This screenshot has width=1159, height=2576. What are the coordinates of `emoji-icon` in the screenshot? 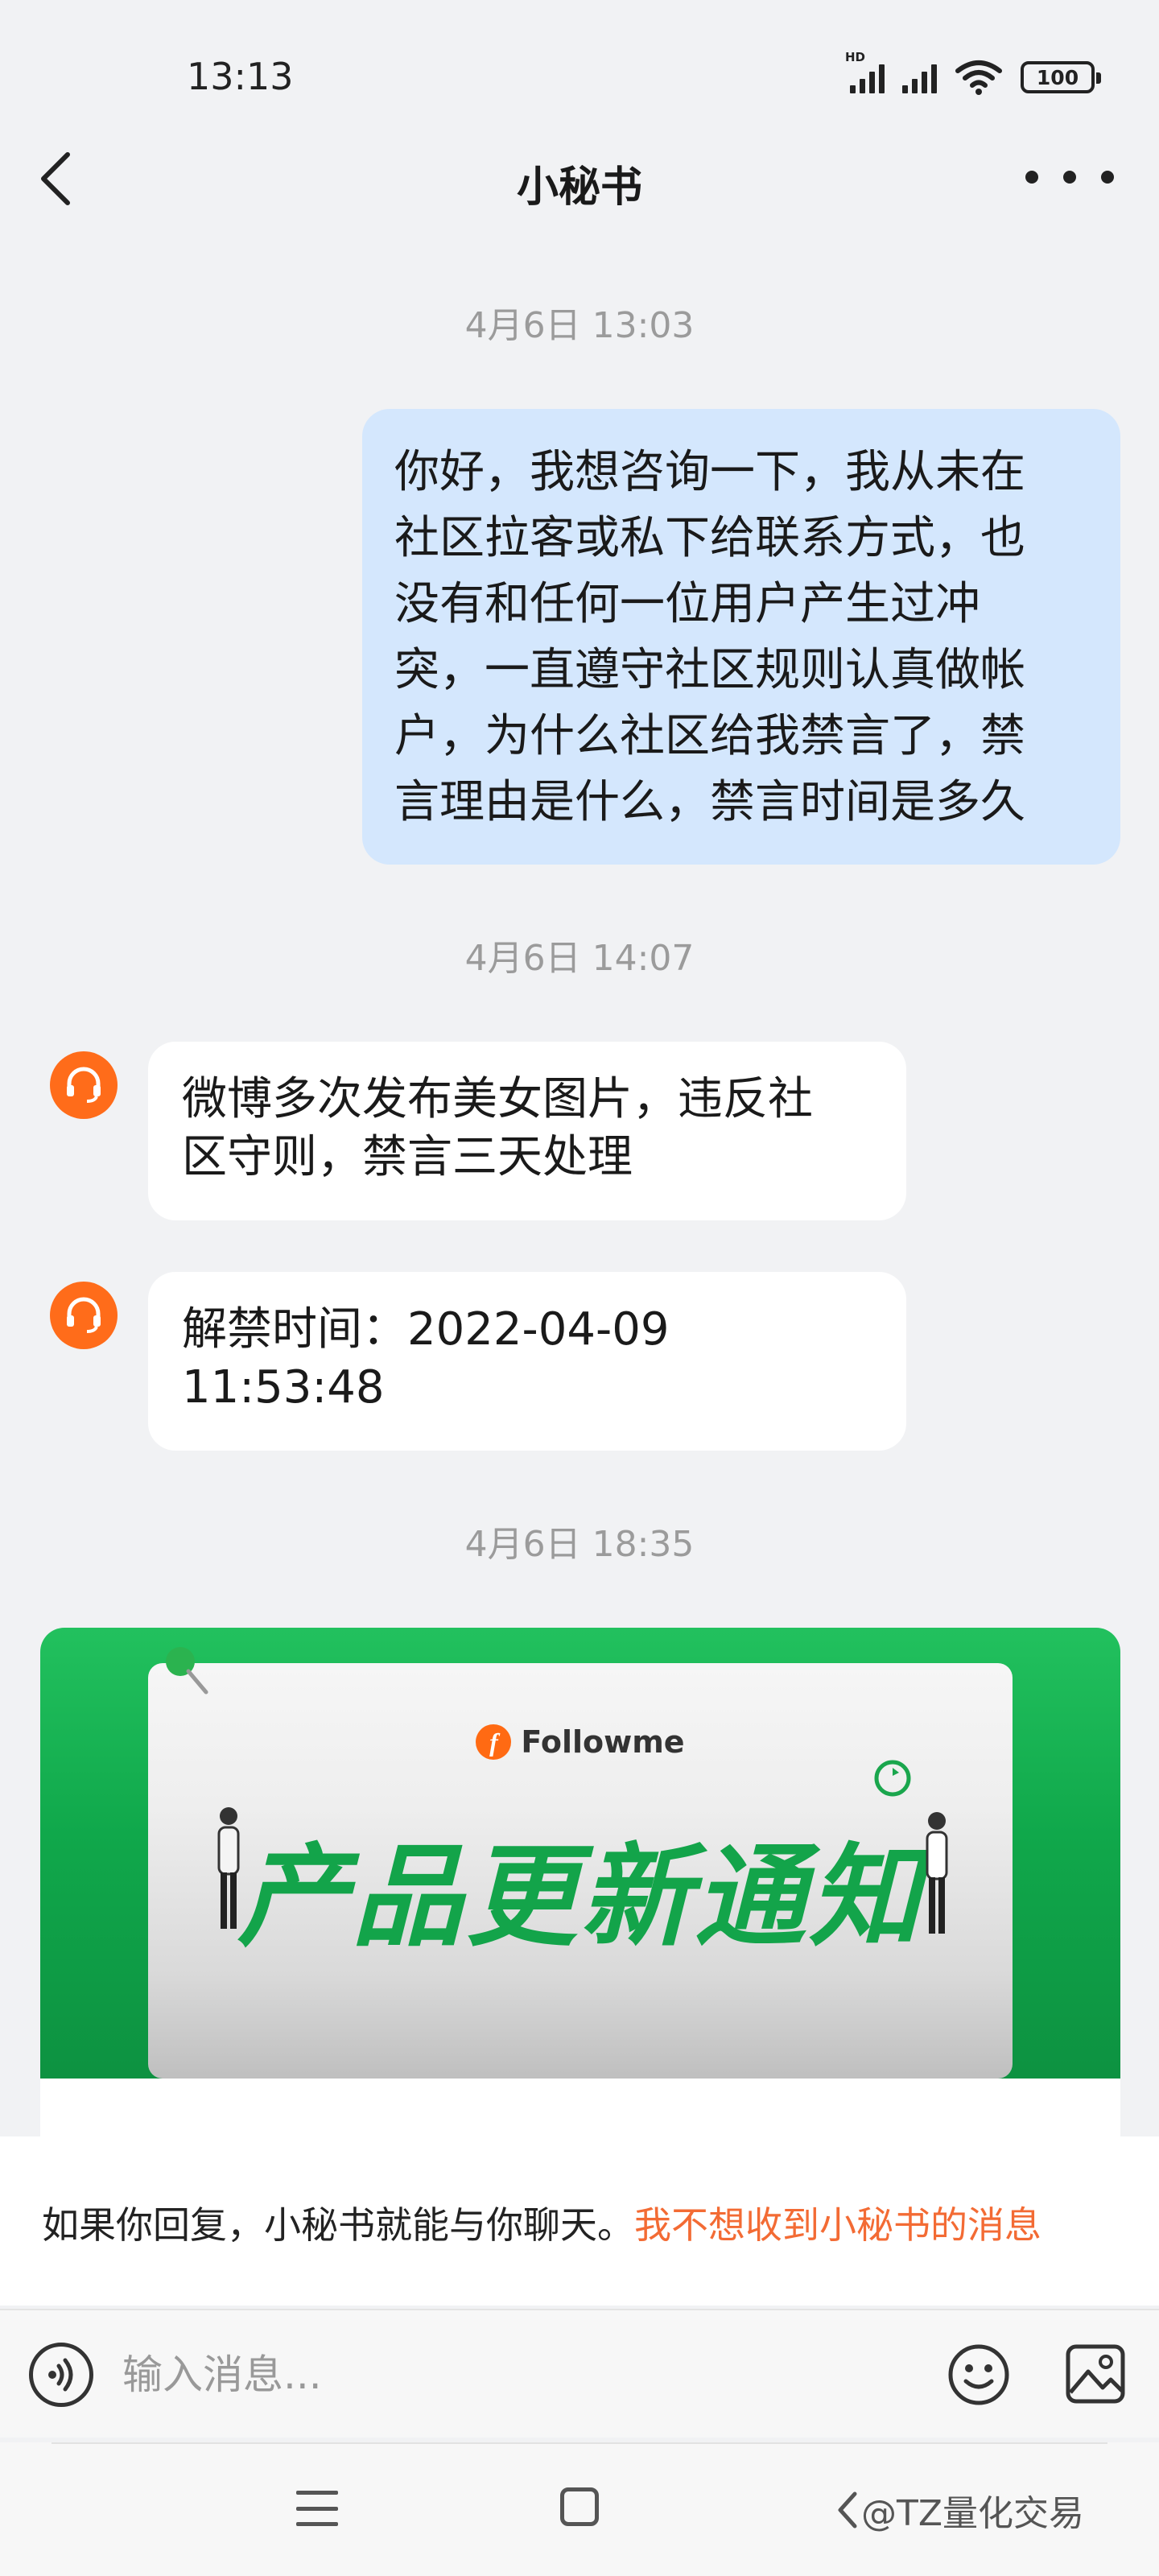 It's located at (978, 2374).